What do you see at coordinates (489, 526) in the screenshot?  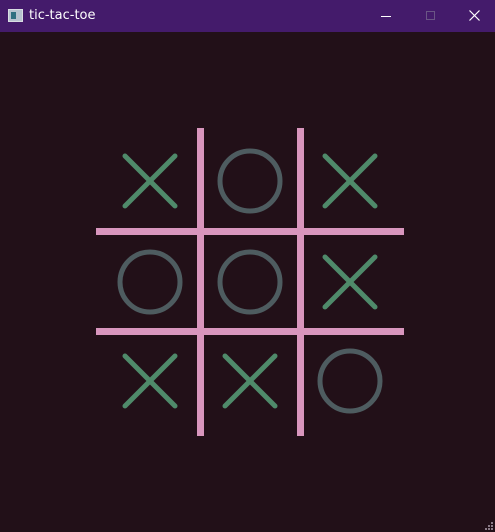 I see `resize-grip-icon` at bounding box center [489, 526].